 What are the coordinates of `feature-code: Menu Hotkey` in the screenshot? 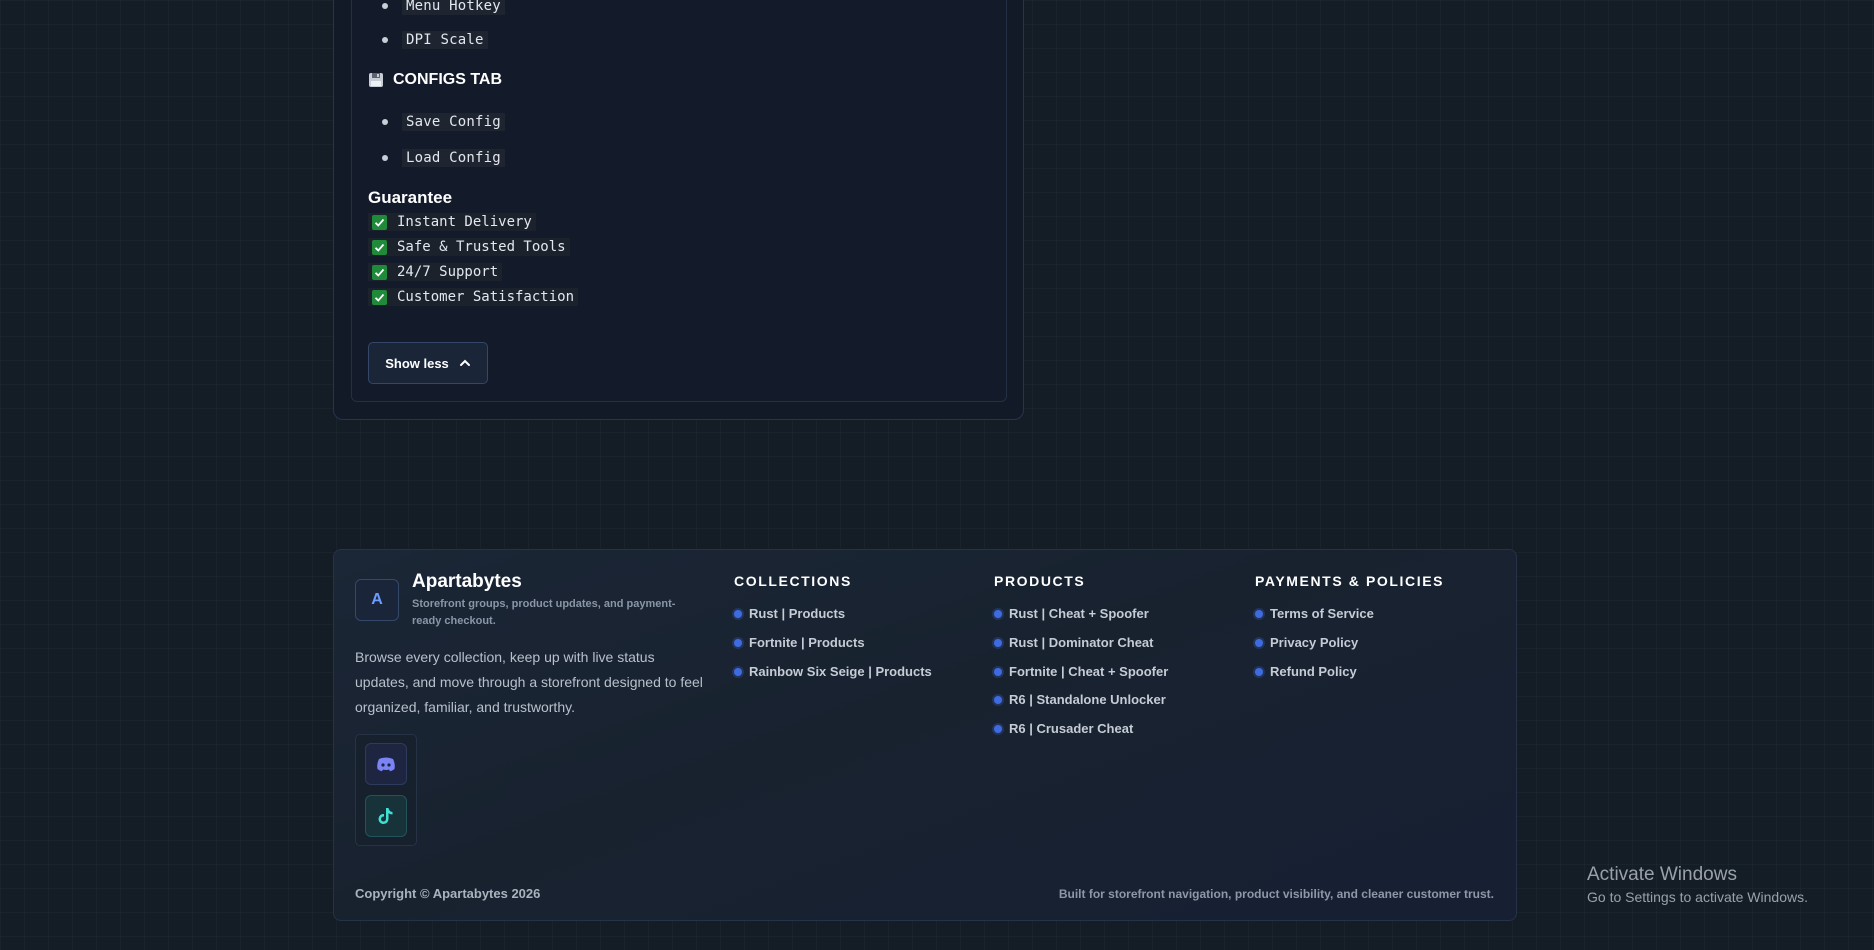 It's located at (453, 7).